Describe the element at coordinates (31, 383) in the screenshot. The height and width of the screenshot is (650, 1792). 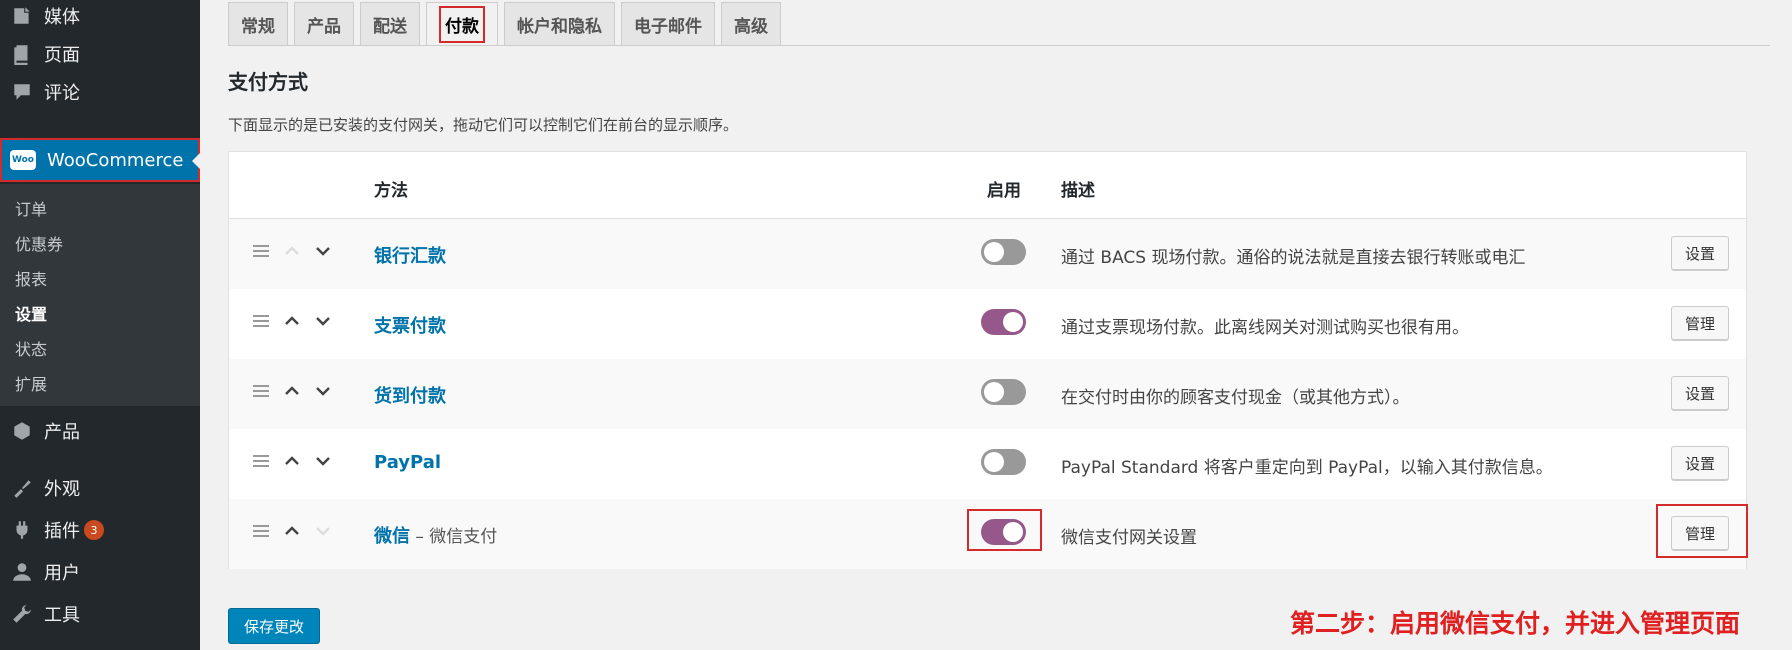
I see `submenu-item-extensions: 扩展` at that location.